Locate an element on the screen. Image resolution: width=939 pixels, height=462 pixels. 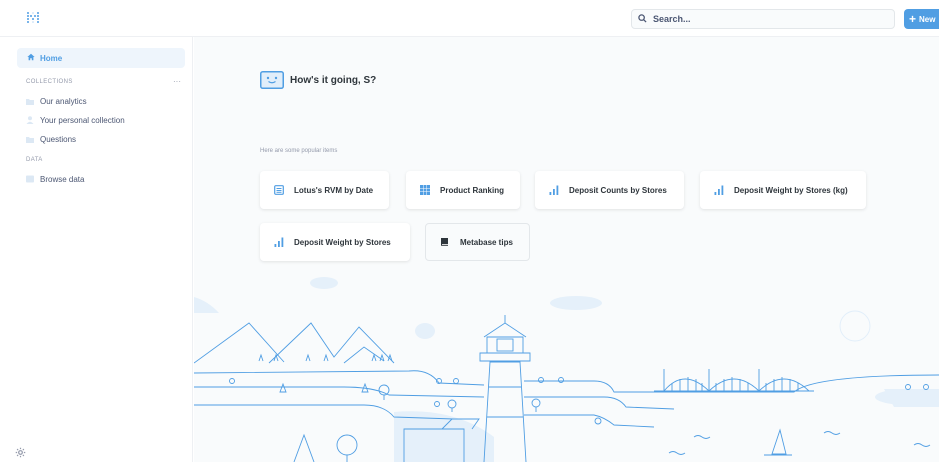
grid-icon is located at coordinates (425, 190).